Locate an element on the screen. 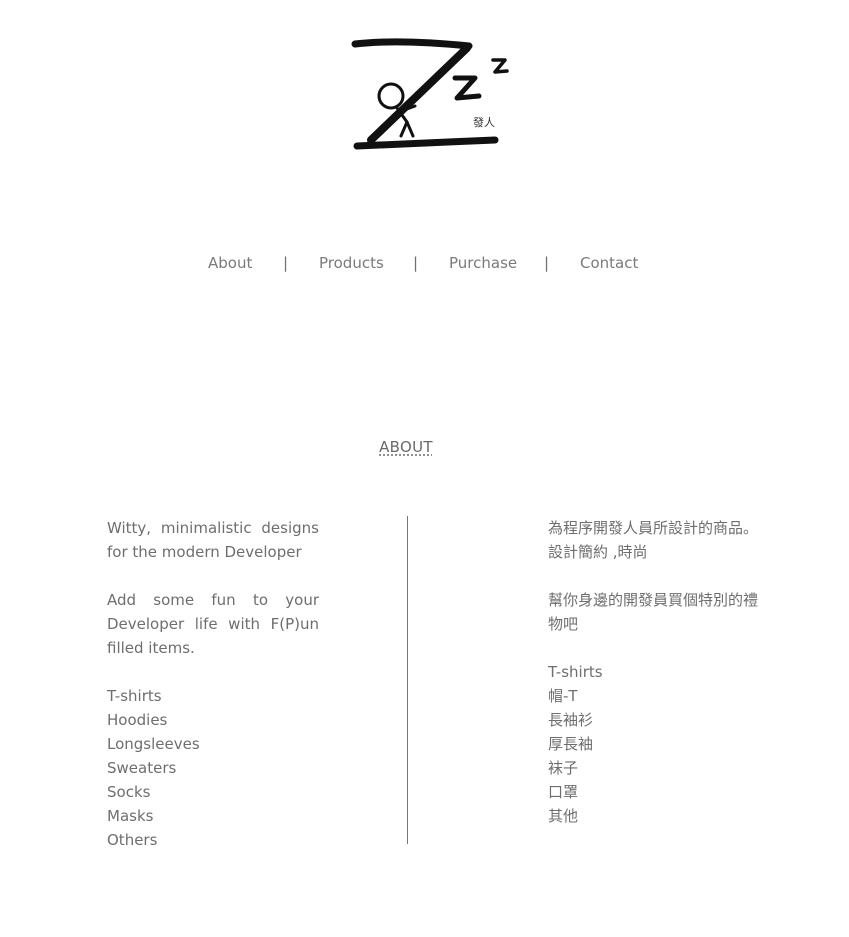 This screenshot has width=849, height=937. chinese-tagline: 為程序開發人員所設計的商品。 設計簡約 ,時尚 is located at coordinates (653, 540).